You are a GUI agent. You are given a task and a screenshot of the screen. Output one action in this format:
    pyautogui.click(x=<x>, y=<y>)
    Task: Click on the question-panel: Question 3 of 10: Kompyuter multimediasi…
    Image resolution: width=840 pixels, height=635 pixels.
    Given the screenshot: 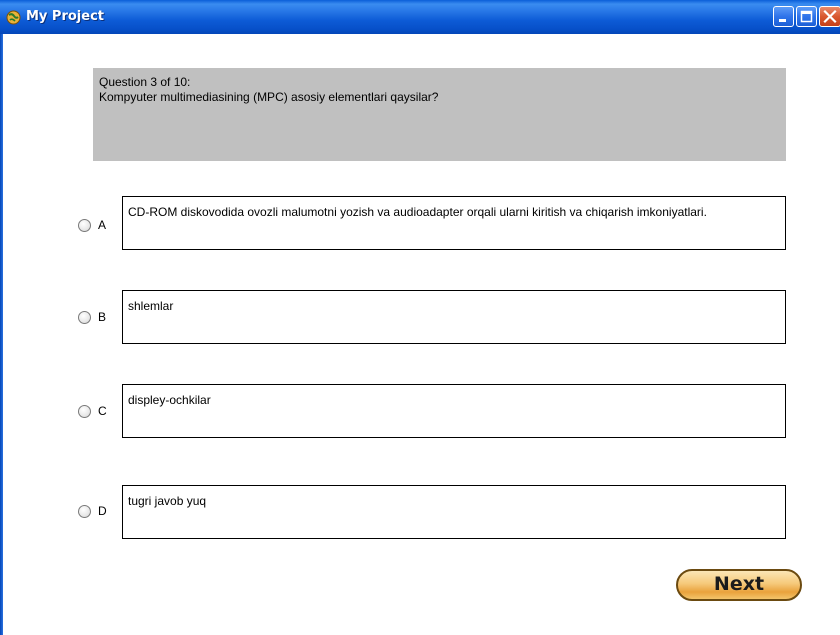 What is the action you would take?
    pyautogui.click(x=439, y=114)
    